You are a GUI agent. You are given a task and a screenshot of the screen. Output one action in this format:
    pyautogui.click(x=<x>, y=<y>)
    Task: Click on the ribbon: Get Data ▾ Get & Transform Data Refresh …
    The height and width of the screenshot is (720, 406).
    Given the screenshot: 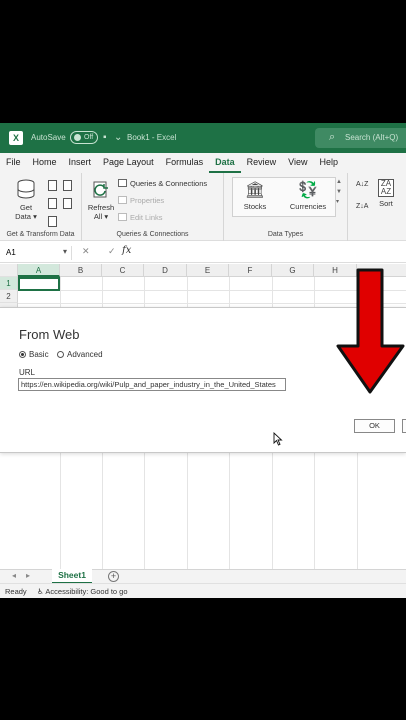 What is the action you would take?
    pyautogui.click(x=203, y=207)
    